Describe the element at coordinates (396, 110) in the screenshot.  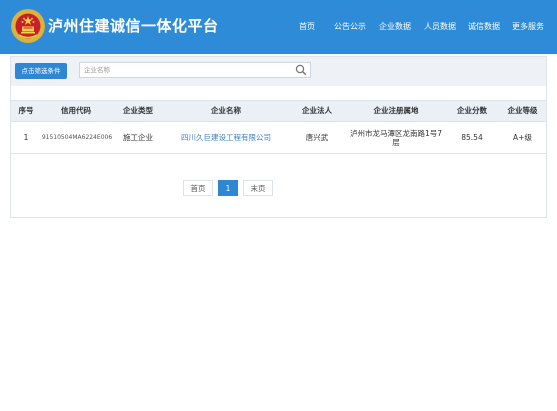
I see `col-registered-location: 企业注册属地` at that location.